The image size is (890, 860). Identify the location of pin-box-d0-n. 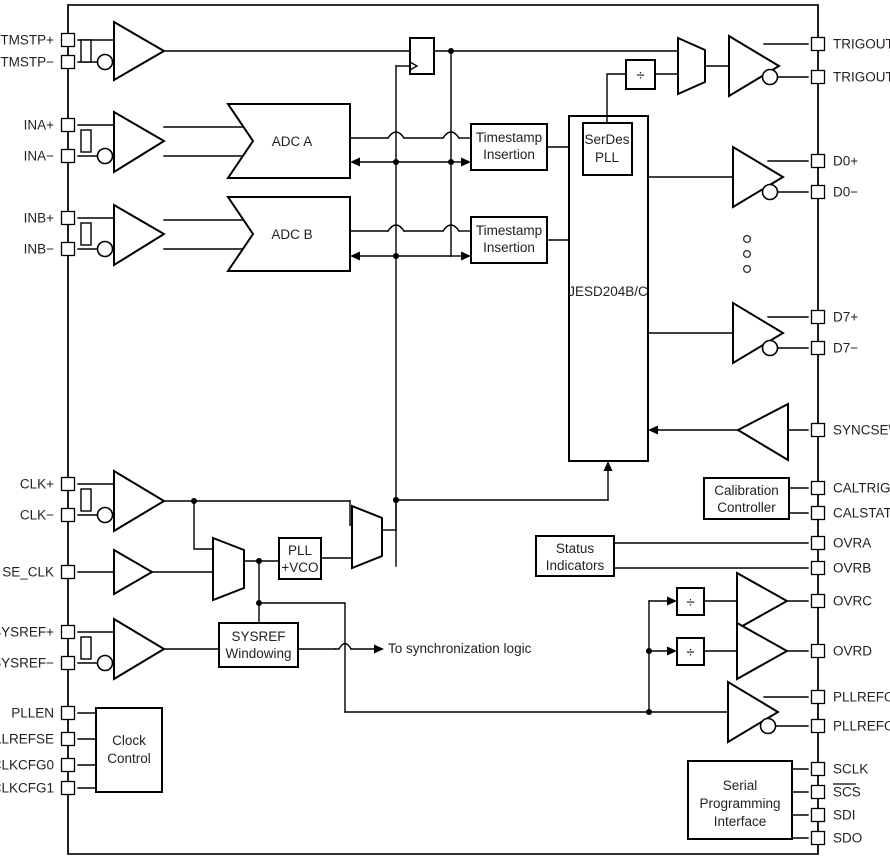
(818, 192).